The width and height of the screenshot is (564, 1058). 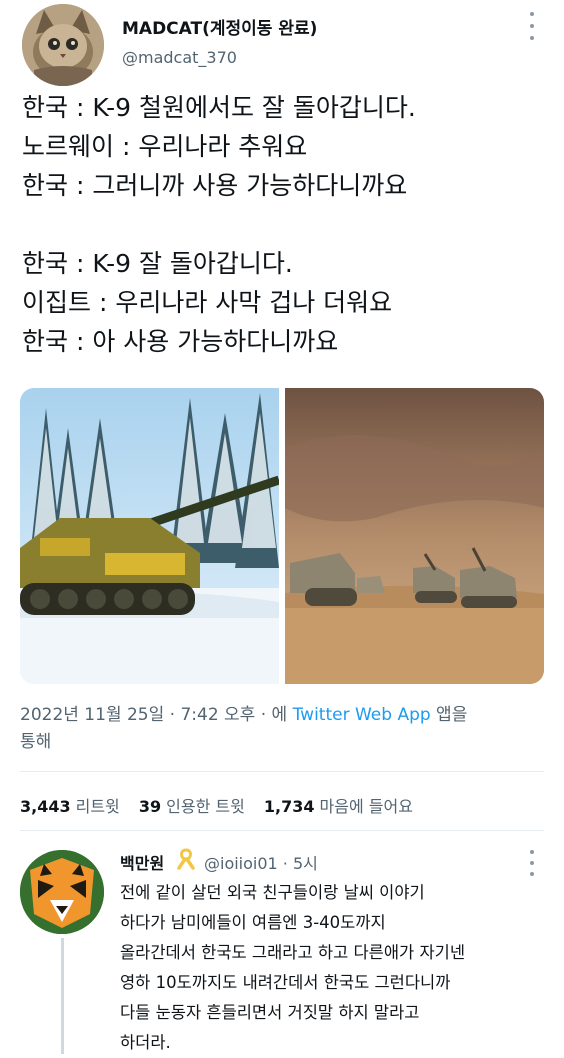 What do you see at coordinates (414, 536) in the screenshot?
I see `desert-howitzers-photo` at bounding box center [414, 536].